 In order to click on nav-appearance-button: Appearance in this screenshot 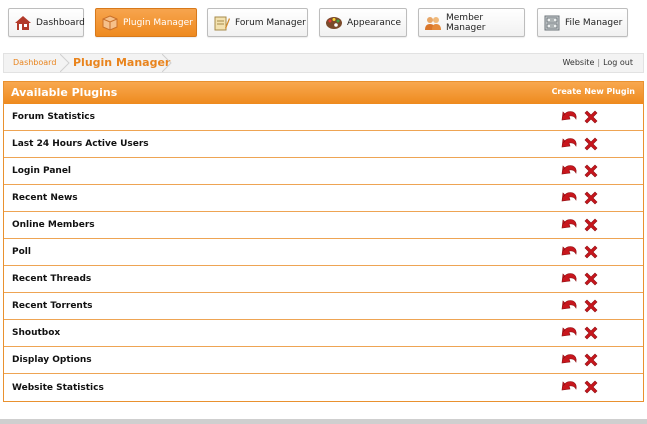, I will do `click(363, 22)`.